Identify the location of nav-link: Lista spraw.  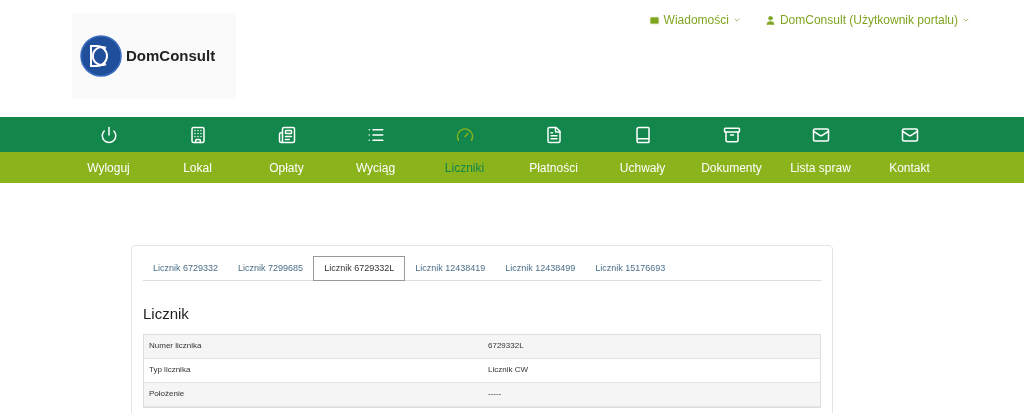
(820, 167).